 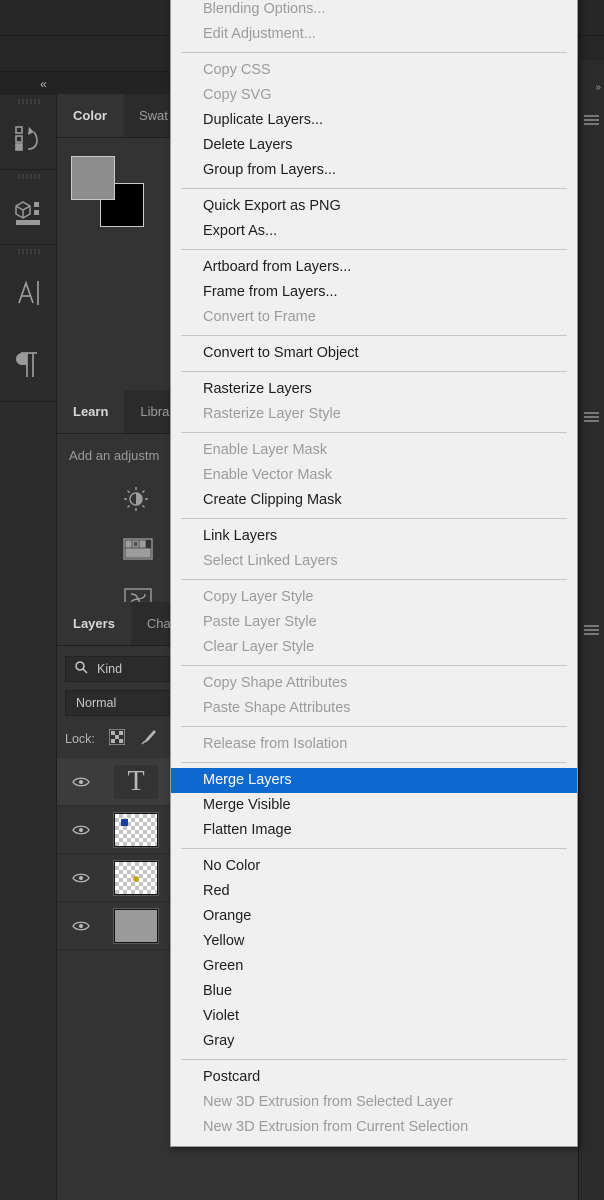 I want to click on menu-item: Orange, so click(x=374, y=916).